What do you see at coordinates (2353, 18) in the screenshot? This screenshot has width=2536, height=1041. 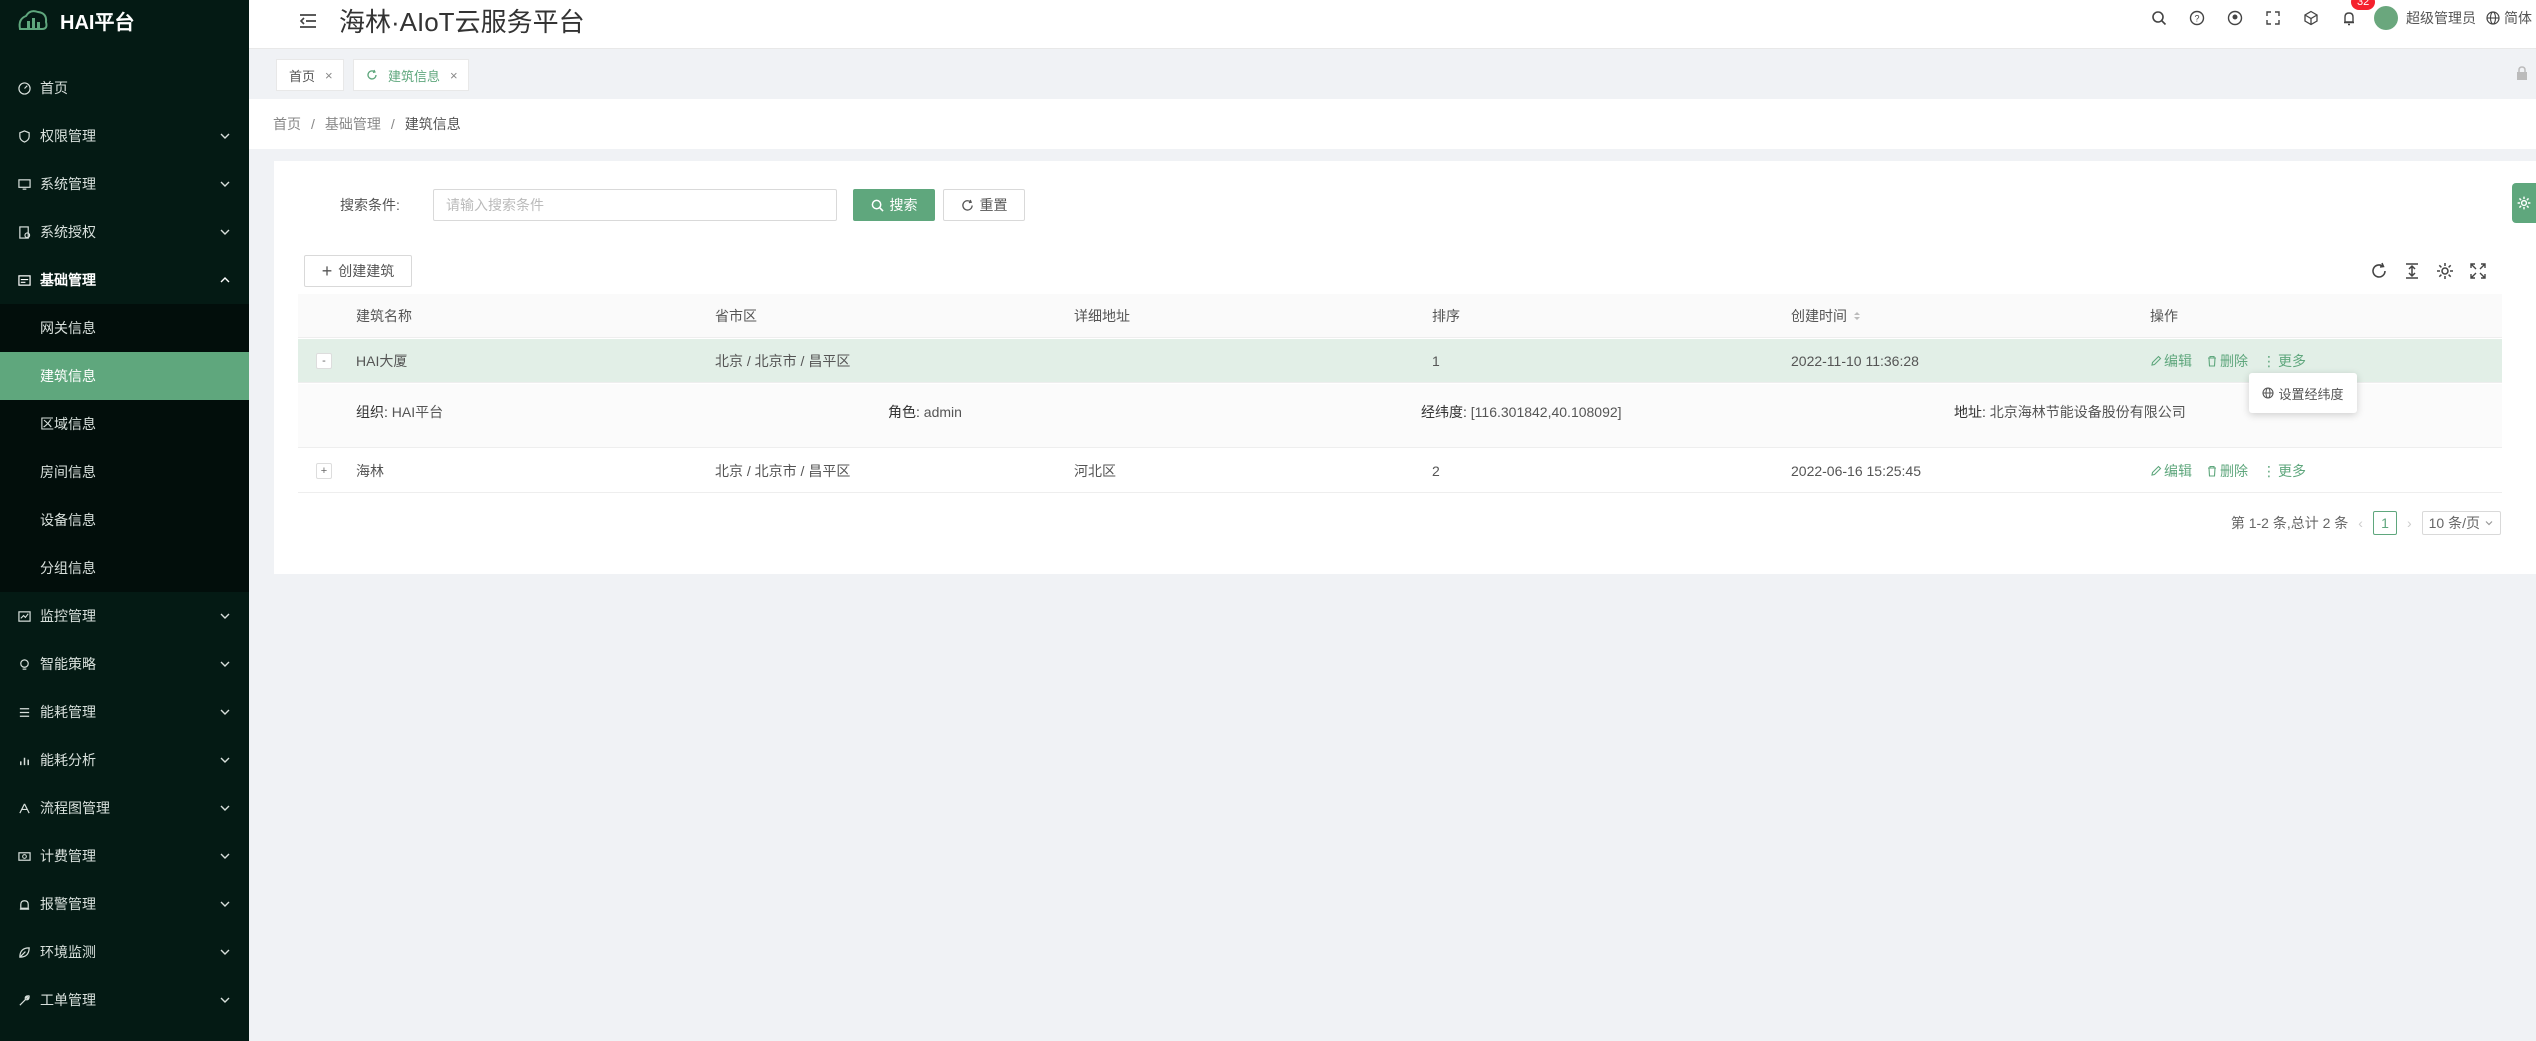 I see `bell-icon: 32` at bounding box center [2353, 18].